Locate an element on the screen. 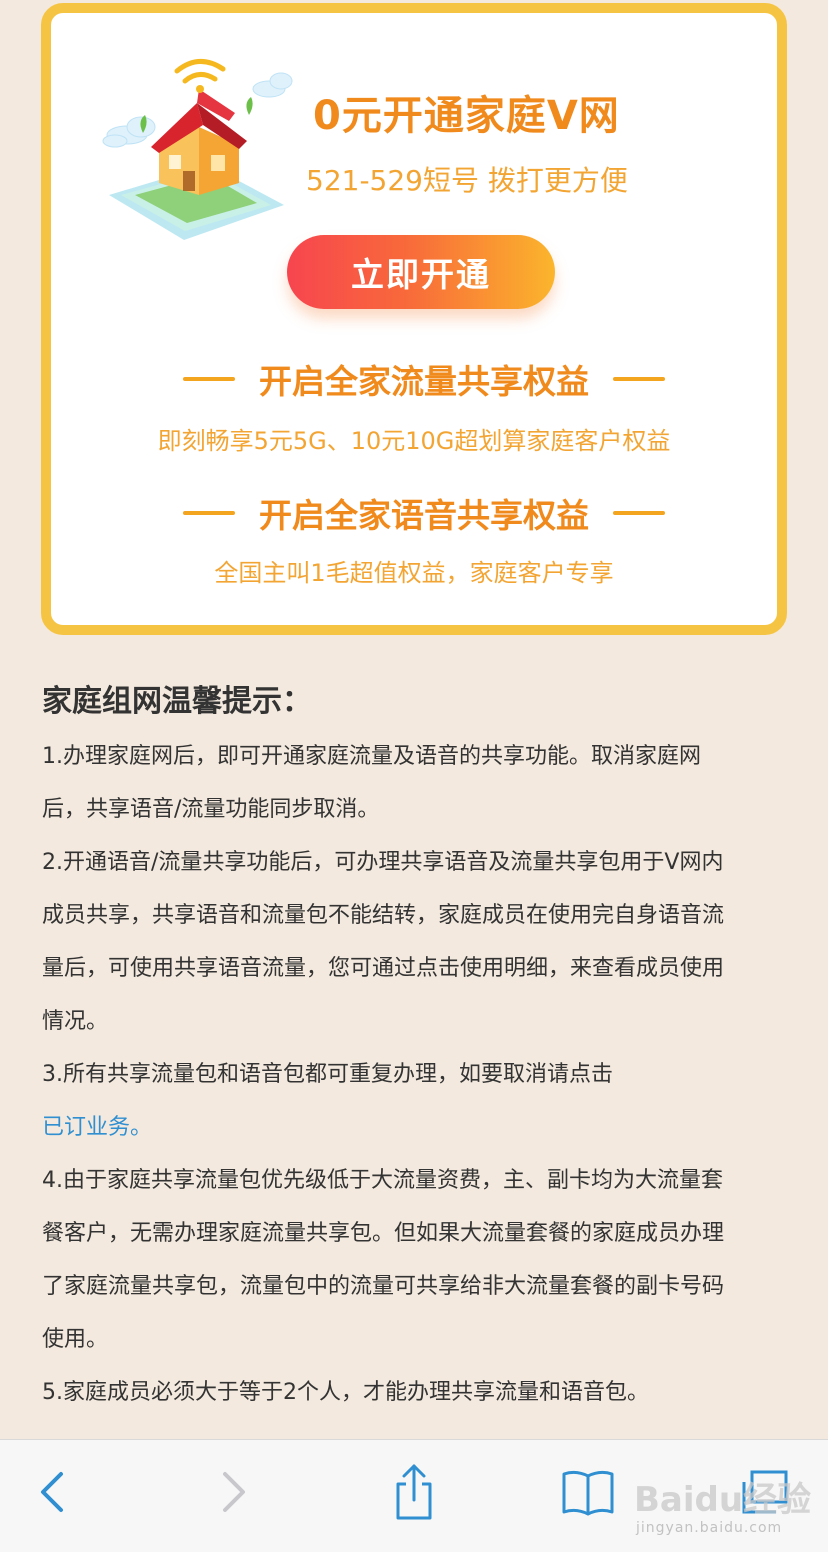  subscribed-services-link: 已订业务。 is located at coordinates (97, 1127).